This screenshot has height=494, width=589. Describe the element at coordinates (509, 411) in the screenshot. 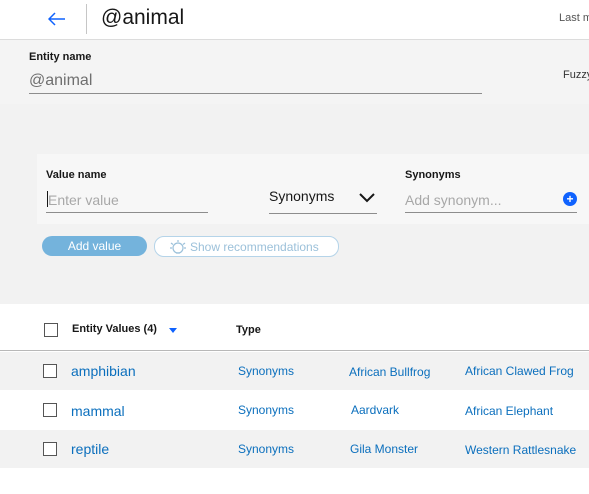

I see `synonym-link: African Elephant` at that location.